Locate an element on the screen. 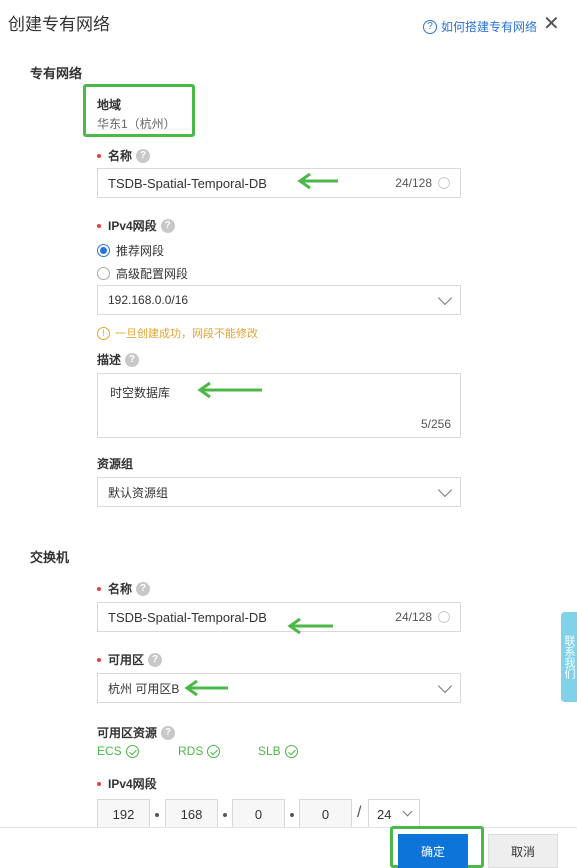 The width and height of the screenshot is (577, 868). ok-button: 确定 is located at coordinates (433, 851).